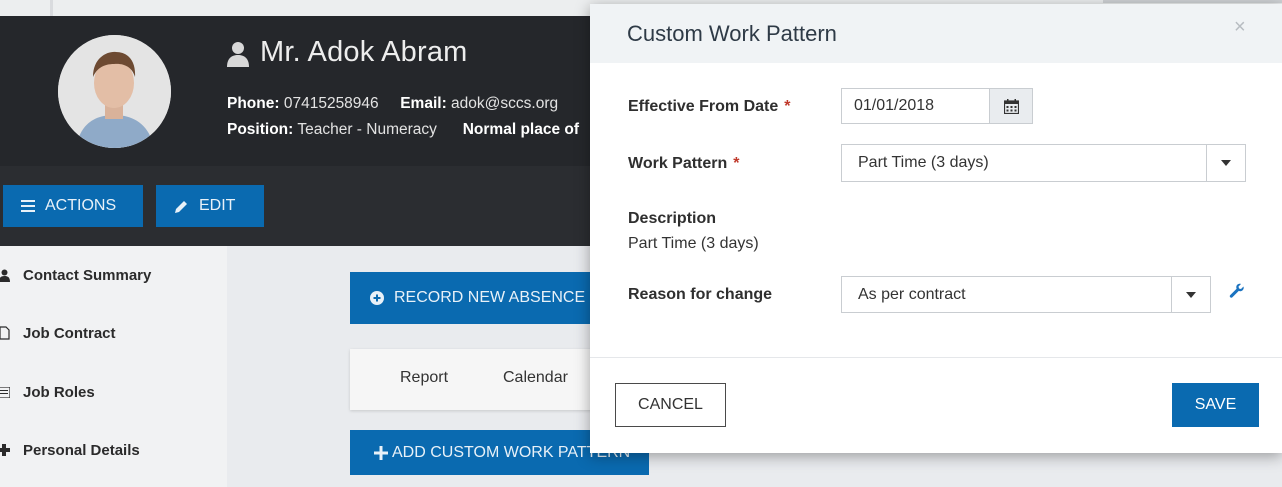 The image size is (1282, 487). Describe the element at coordinates (113, 392) in the screenshot. I see `sidebar-item-job-roles: Job Roles` at that location.